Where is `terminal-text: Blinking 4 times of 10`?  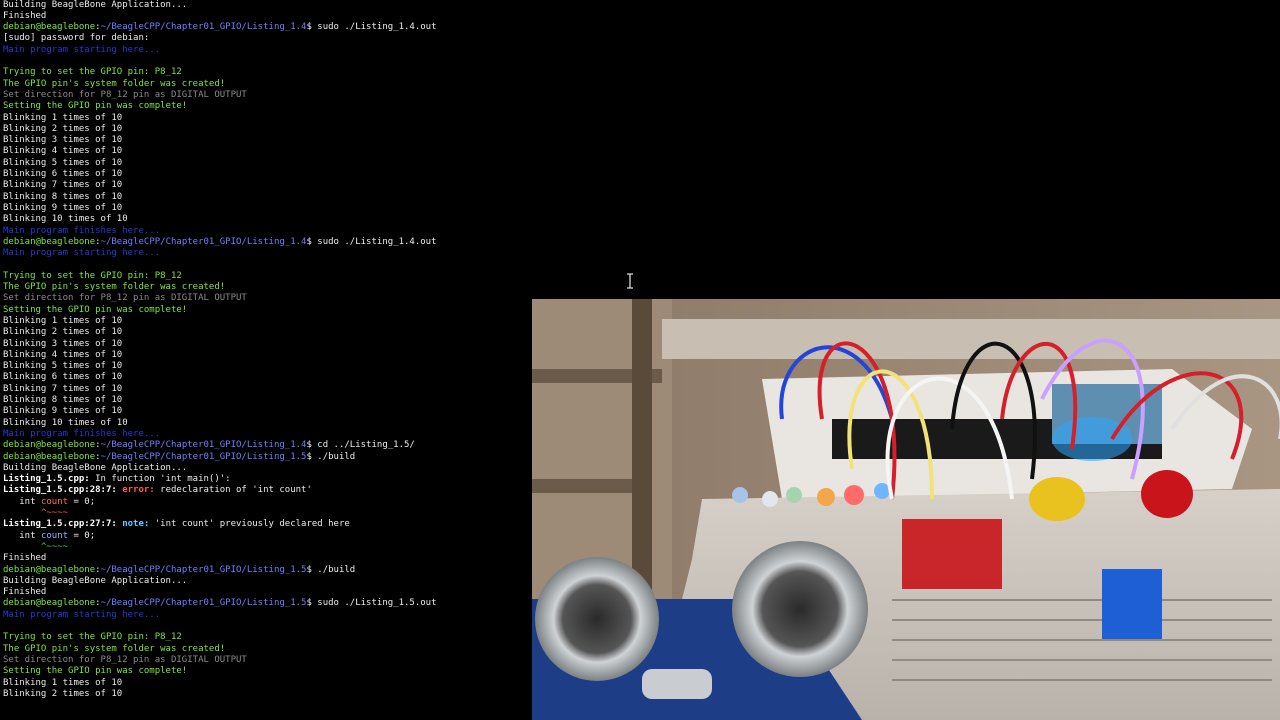 terminal-text: Blinking 4 times of 10 is located at coordinates (63, 151).